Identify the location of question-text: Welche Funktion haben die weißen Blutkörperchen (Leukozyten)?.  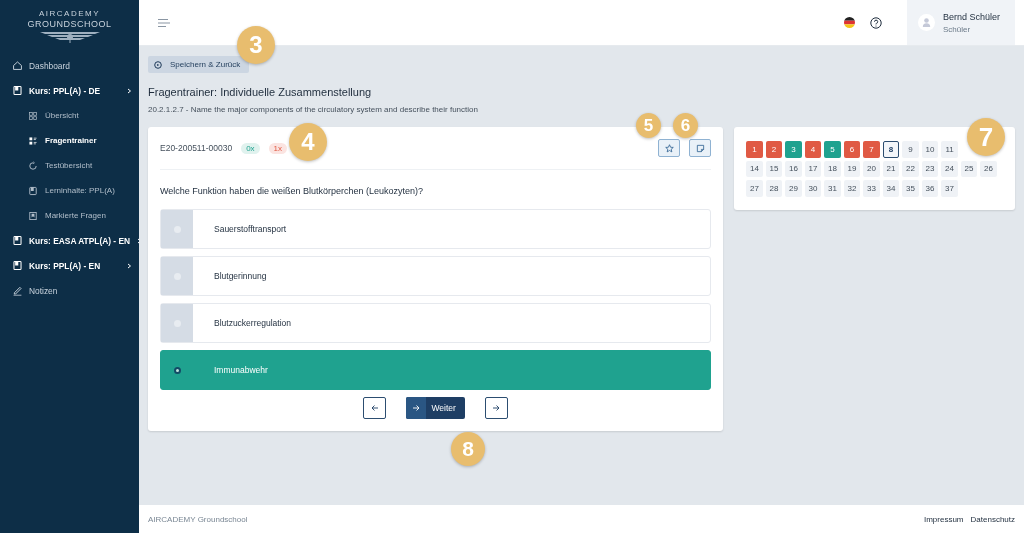
(292, 191).